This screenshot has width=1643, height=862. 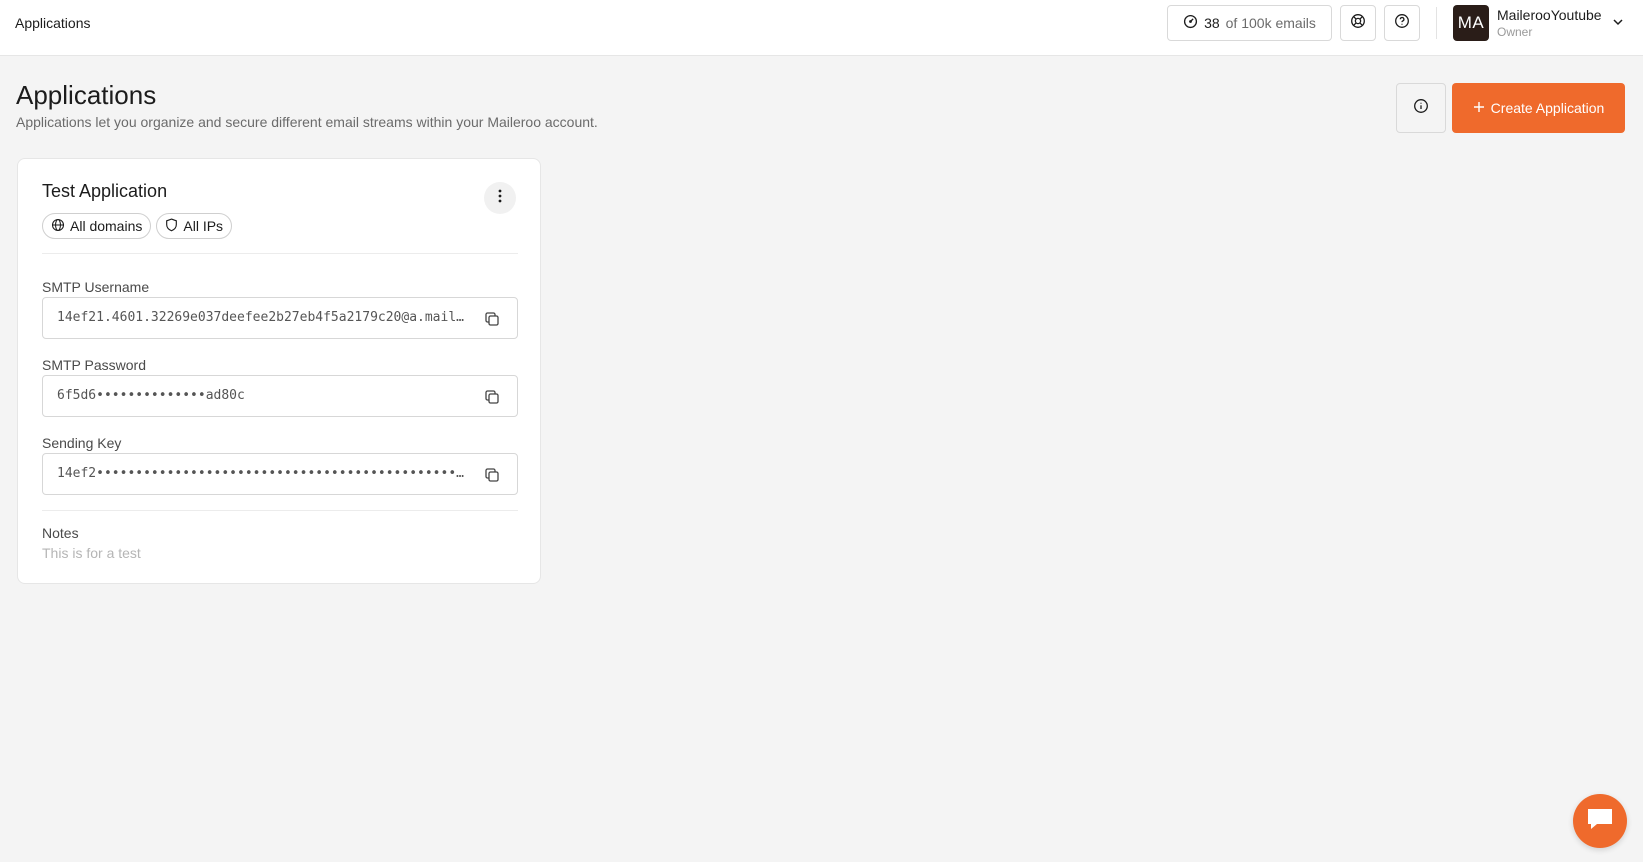 What do you see at coordinates (91, 553) in the screenshot?
I see `notes-text: This is for a test` at bounding box center [91, 553].